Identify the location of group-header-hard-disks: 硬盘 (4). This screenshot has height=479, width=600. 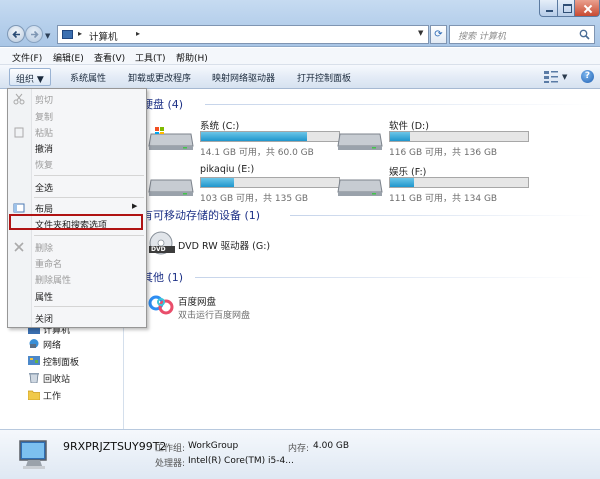
(162, 104).